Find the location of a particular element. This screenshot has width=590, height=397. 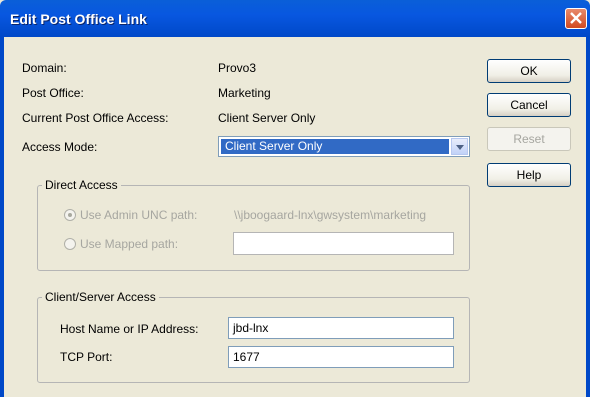

admin-unc-label: Use Admin UNC path: is located at coordinates (139, 215).